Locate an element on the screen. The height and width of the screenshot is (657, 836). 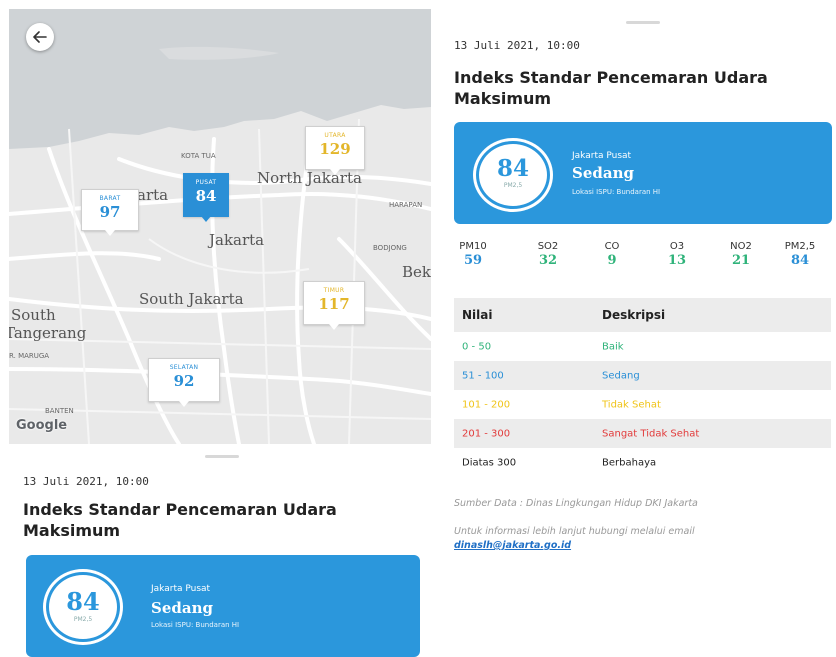
map-label-jakarta: Jakarta is located at coordinates (237, 240).